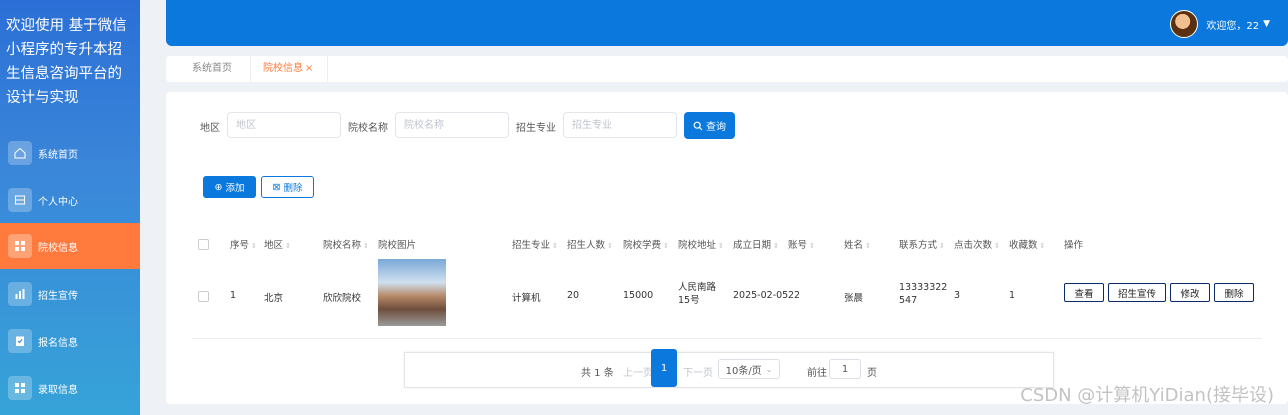 The image size is (1288, 415). Describe the element at coordinates (727, 338) in the screenshot. I see `row-divider` at that location.